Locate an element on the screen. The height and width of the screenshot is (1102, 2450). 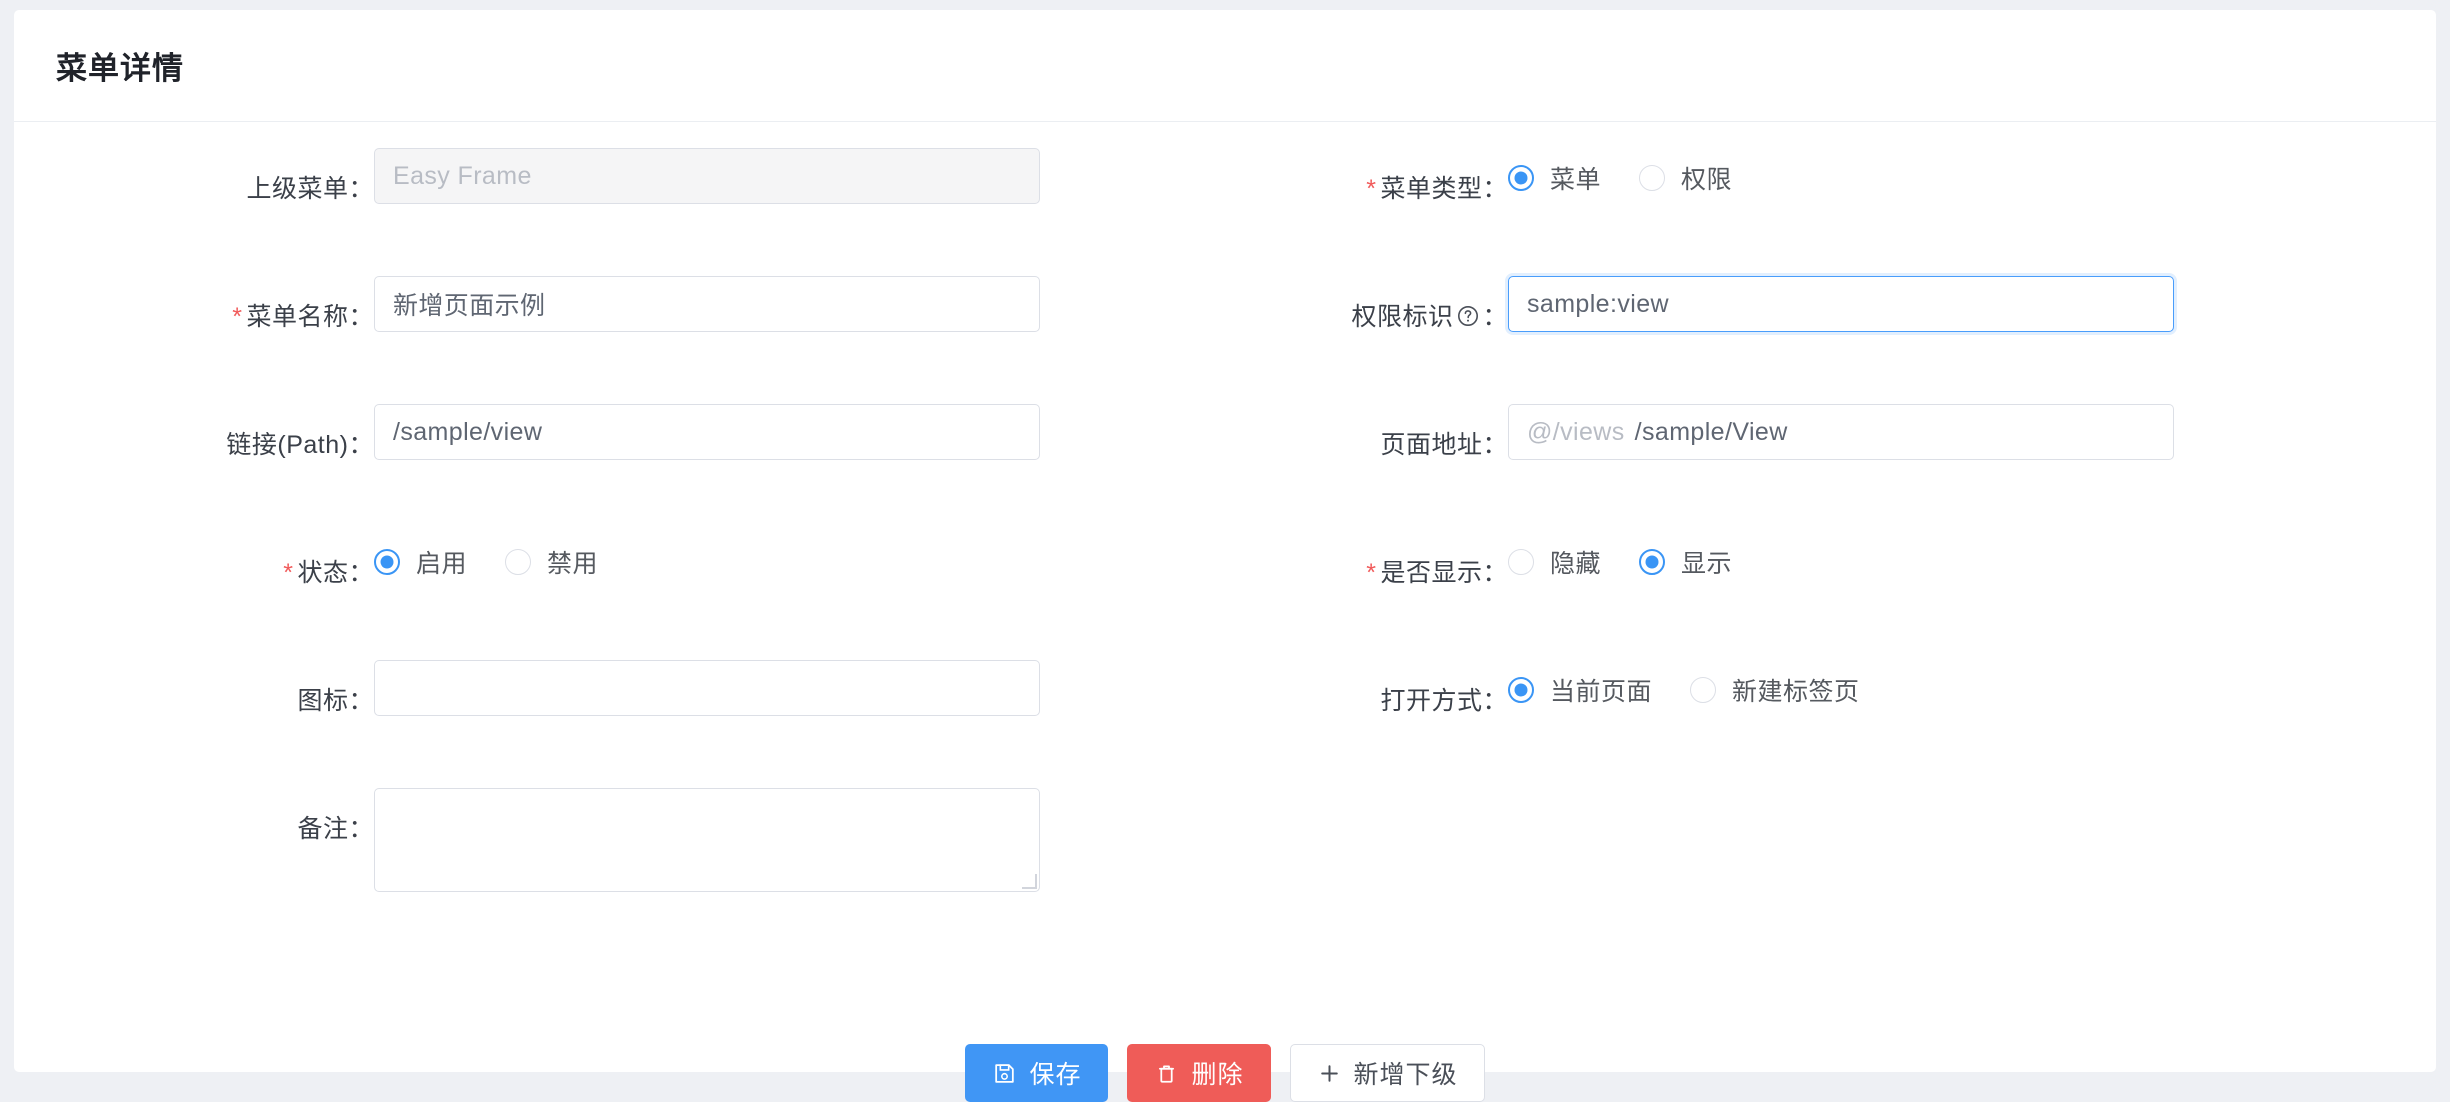
open-mode-radio-newtab: 新建标签页 is located at coordinates (1775, 690).